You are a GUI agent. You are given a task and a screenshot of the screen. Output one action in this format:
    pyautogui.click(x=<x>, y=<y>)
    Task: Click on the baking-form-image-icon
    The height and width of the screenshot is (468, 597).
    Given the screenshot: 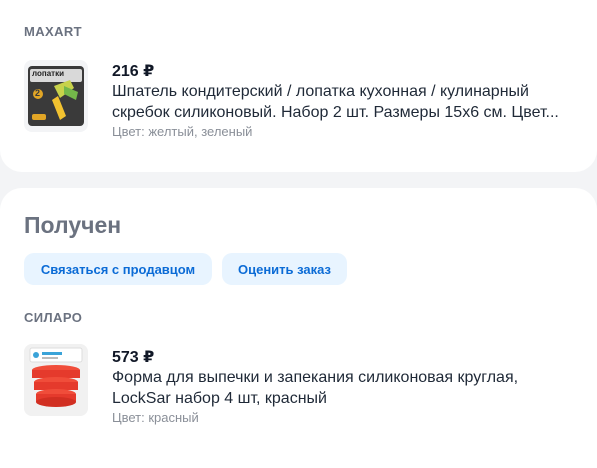 What is the action you would take?
    pyautogui.click(x=56, y=380)
    